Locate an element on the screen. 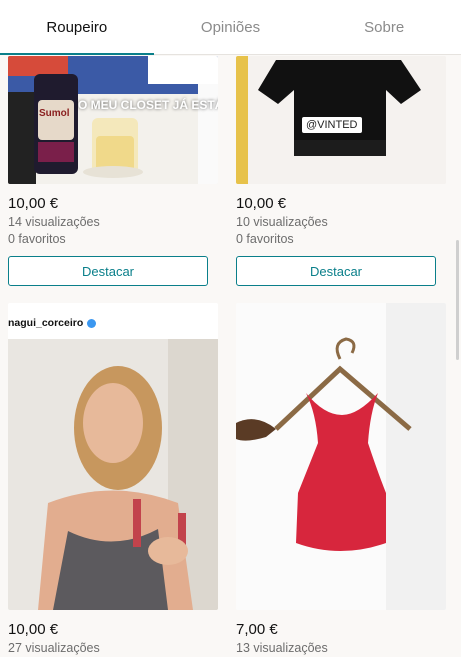 Image resolution: width=461 pixels, height=657 pixels. can-label: Sumol is located at coordinates (54, 113).